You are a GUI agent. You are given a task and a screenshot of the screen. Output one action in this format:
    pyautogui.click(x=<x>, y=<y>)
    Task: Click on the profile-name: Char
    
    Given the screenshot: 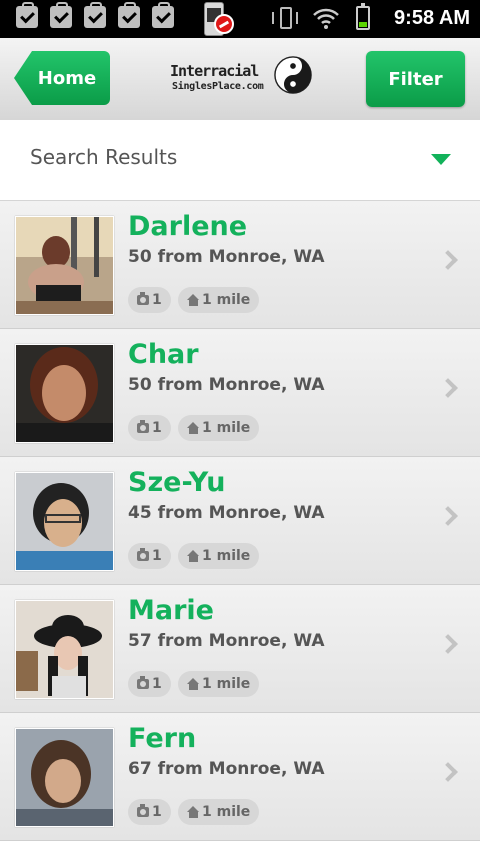 What is the action you would take?
    pyautogui.click(x=163, y=354)
    